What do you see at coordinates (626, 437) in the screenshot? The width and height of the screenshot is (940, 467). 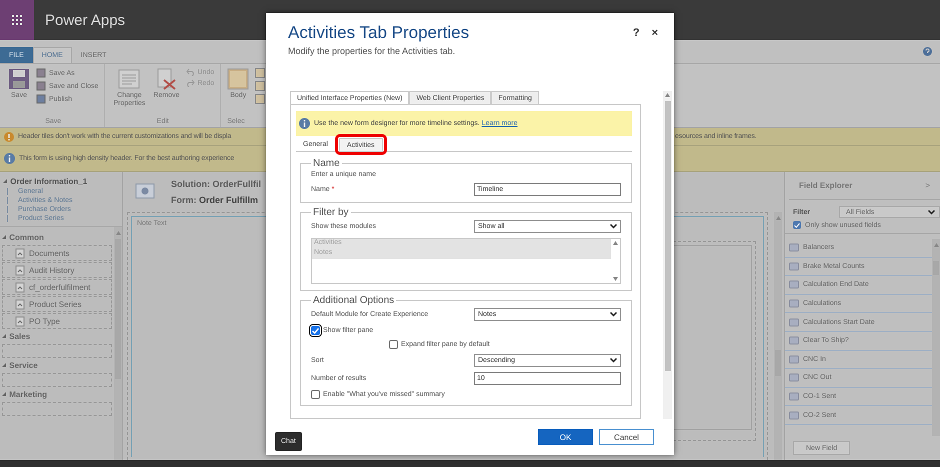 I see `cancel-button: Cancel` at bounding box center [626, 437].